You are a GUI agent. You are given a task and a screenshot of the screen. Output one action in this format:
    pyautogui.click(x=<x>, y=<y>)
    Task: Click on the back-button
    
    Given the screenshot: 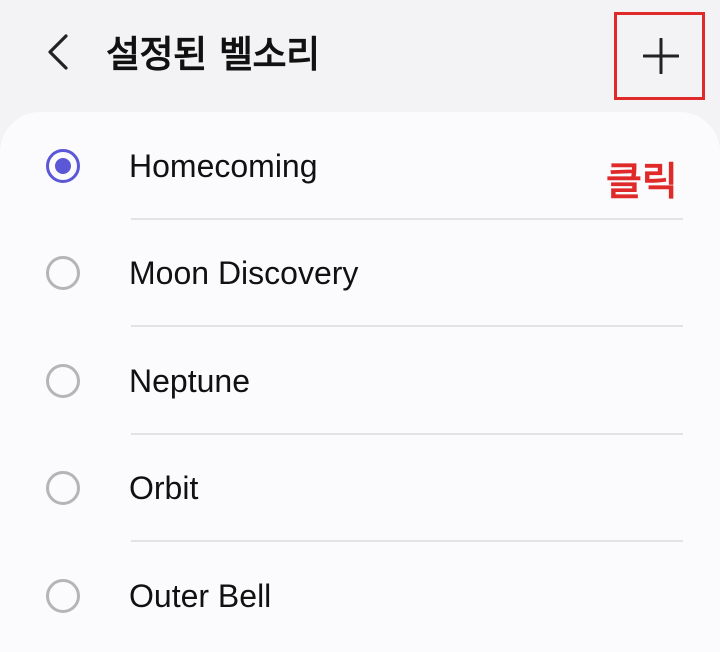 What is the action you would take?
    pyautogui.click(x=60, y=52)
    